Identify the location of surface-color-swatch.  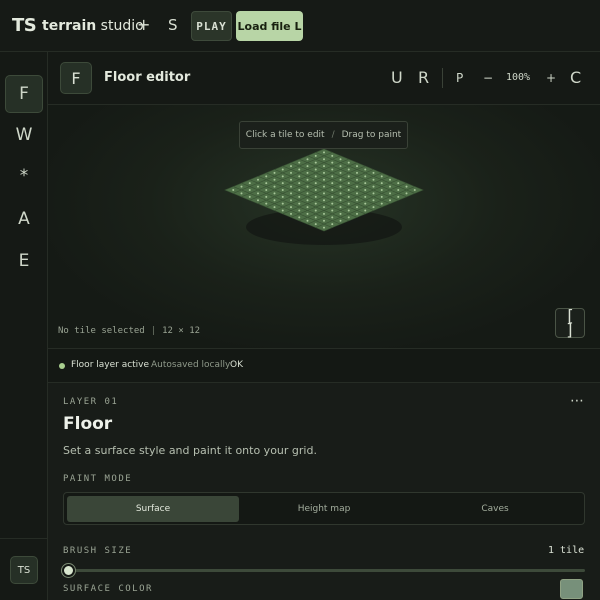
(571, 589).